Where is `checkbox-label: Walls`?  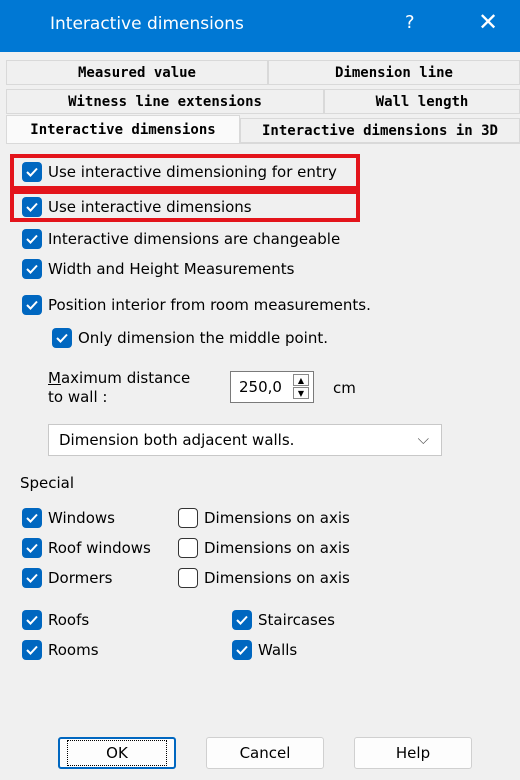
checkbox-label: Walls is located at coordinates (278, 650).